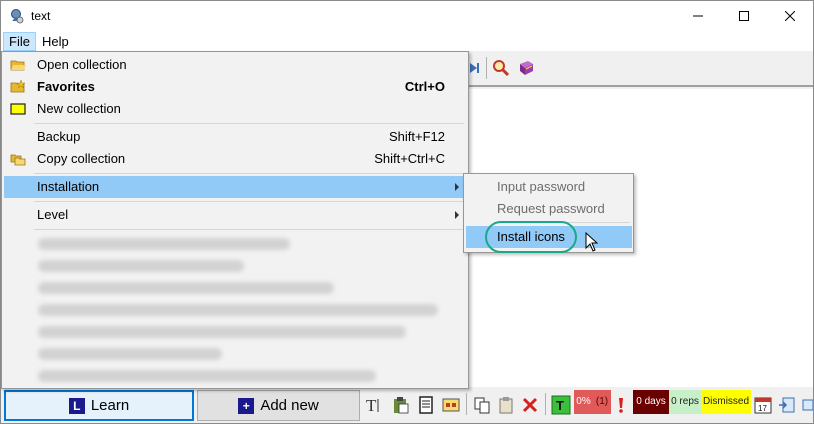 This screenshot has height=424, width=814. What do you see at coordinates (19, 41) in the screenshot?
I see `menu-file: File` at bounding box center [19, 41].